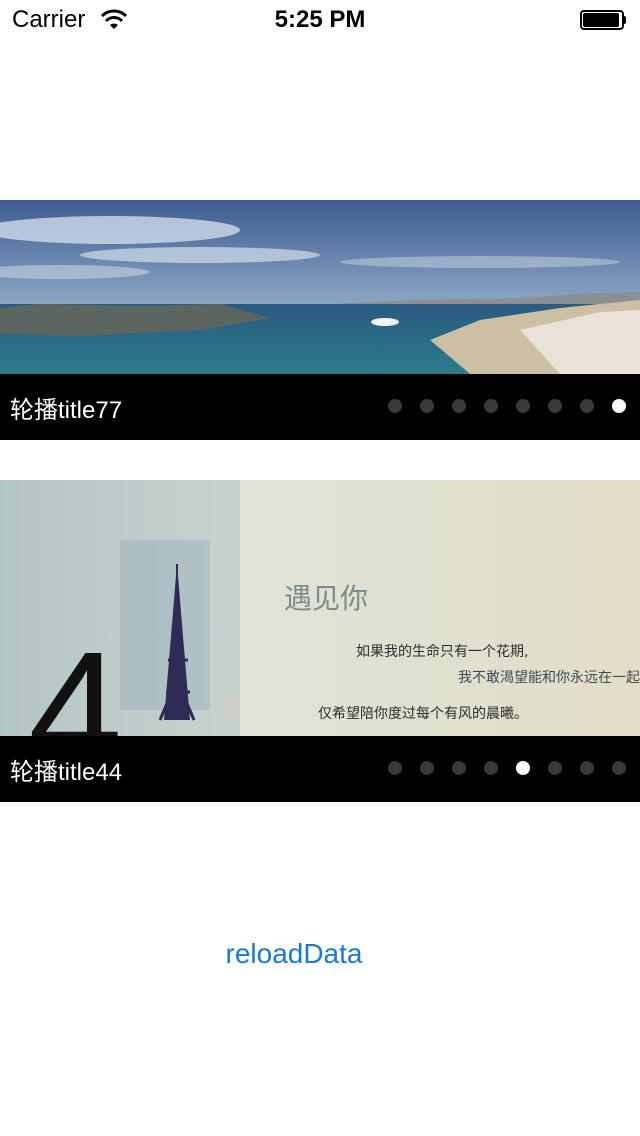 The height and width of the screenshot is (1136, 640). I want to click on big-numeral: 4, so click(75, 676).